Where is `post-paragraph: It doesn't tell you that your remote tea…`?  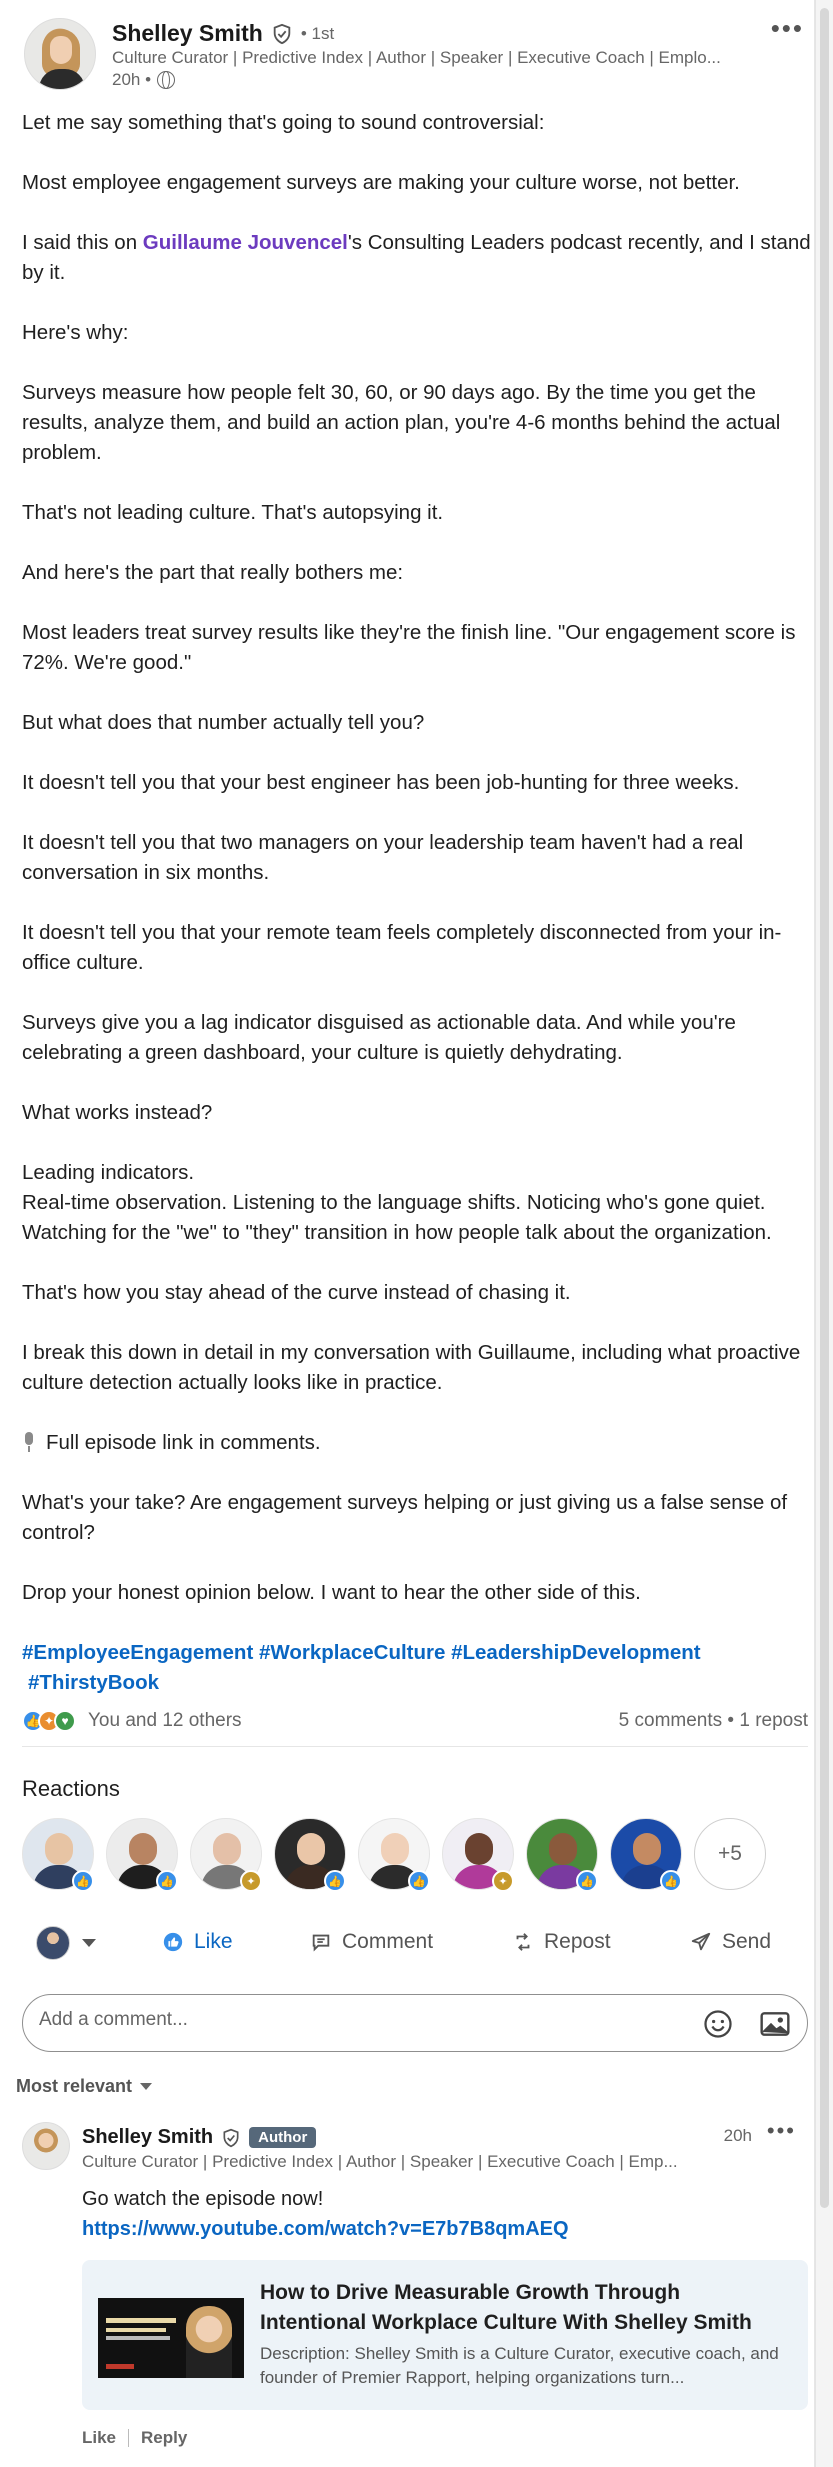
post-paragraph: It doesn't tell you that your remote tea… is located at coordinates (402, 947).